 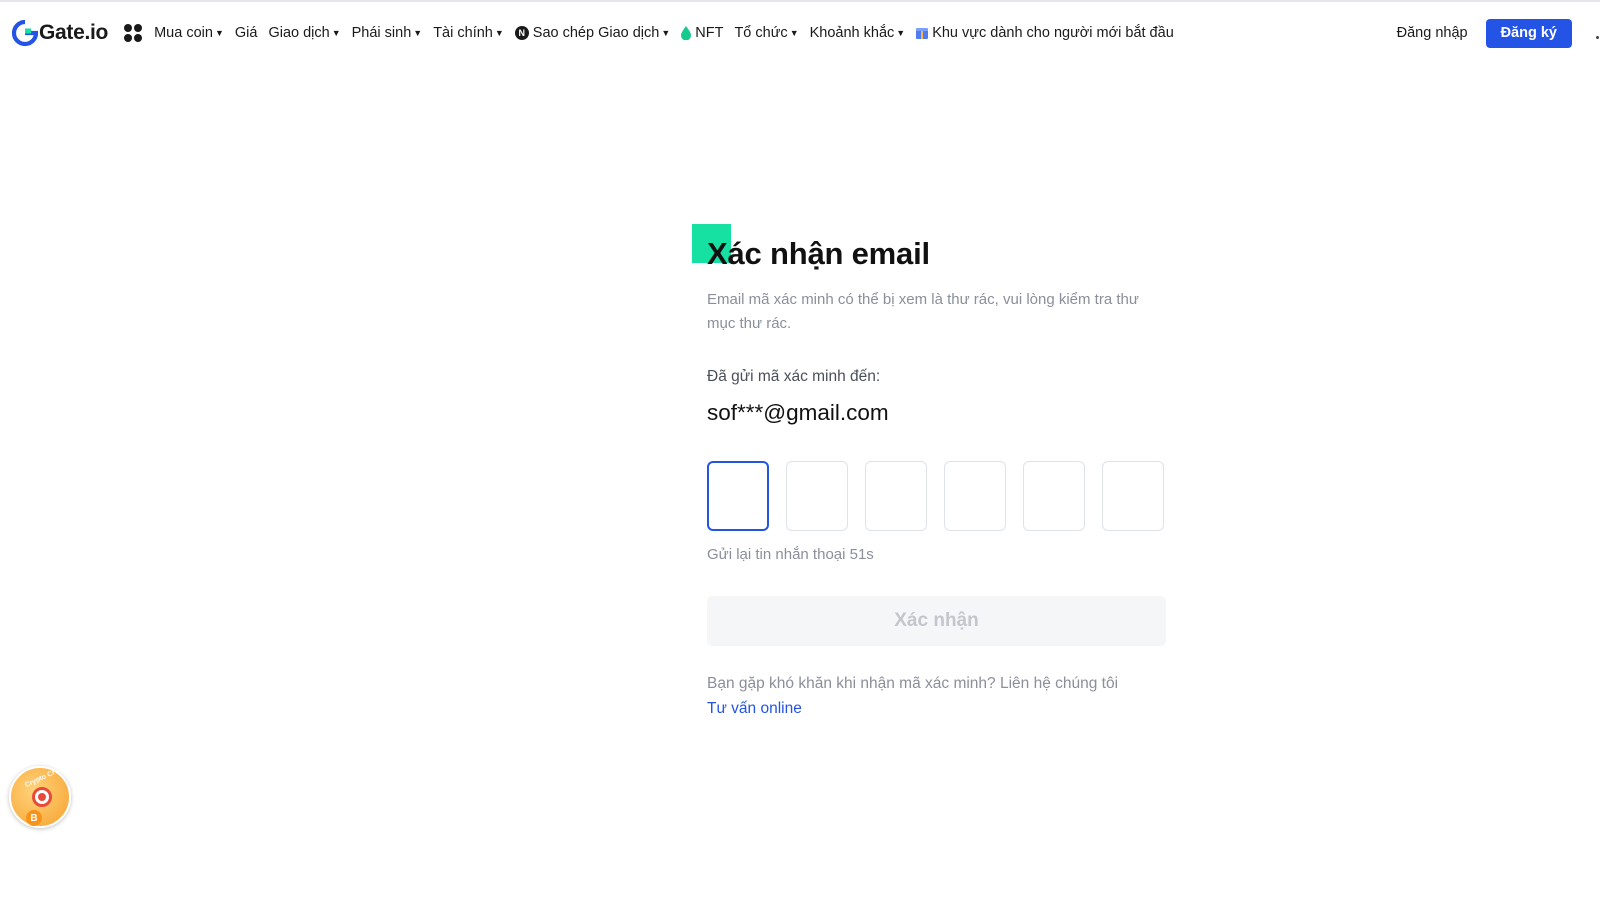 I want to click on gate-logo-icon, so click(x=25, y=33).